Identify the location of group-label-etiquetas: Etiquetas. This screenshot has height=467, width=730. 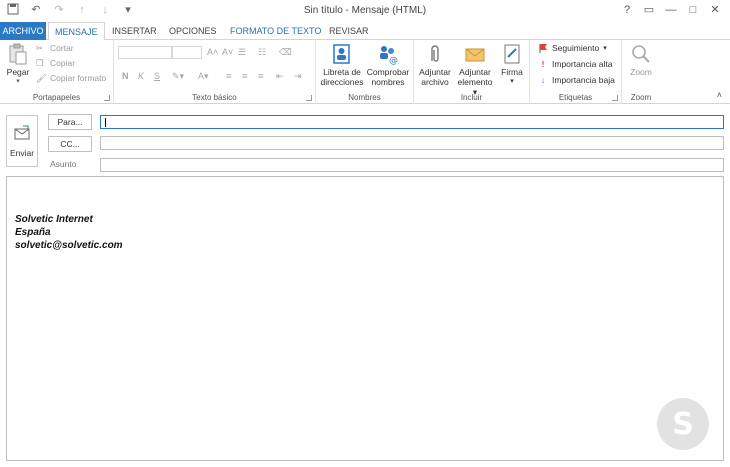
(575, 97).